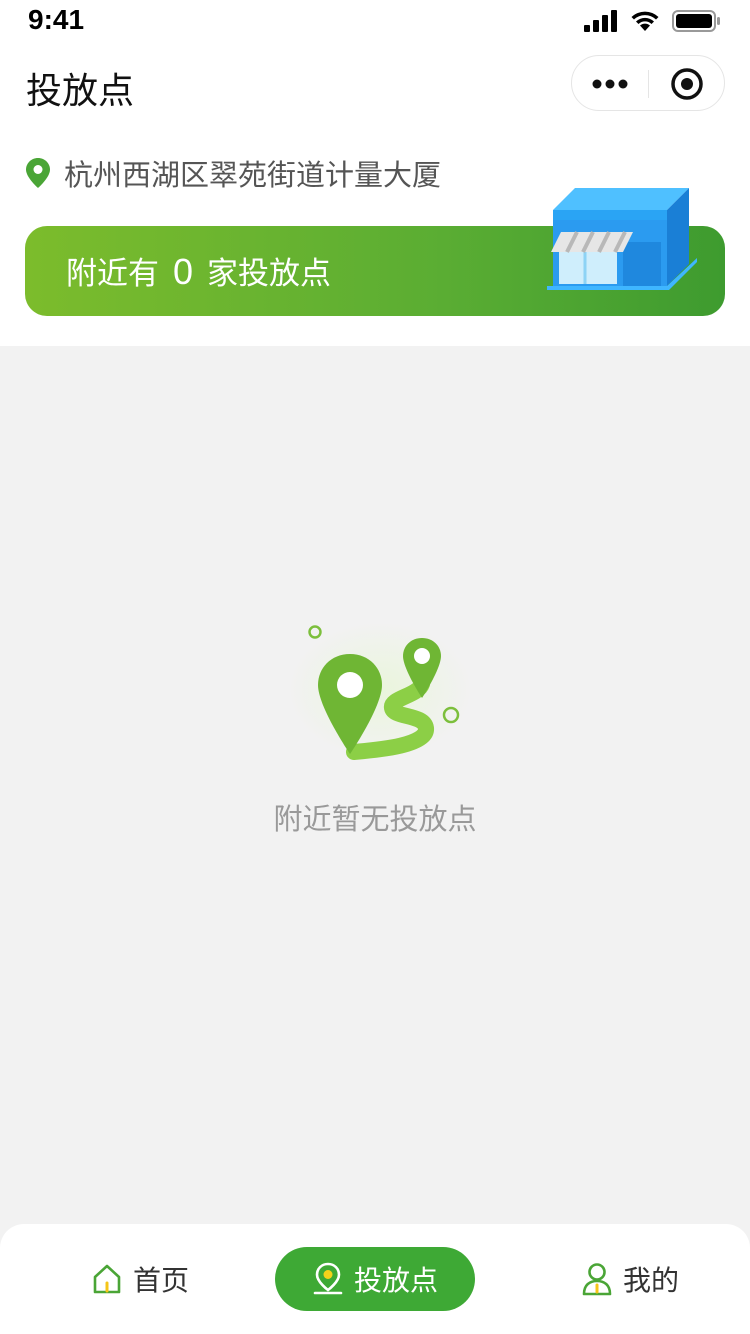  I want to click on target-close-icon, so click(687, 84).